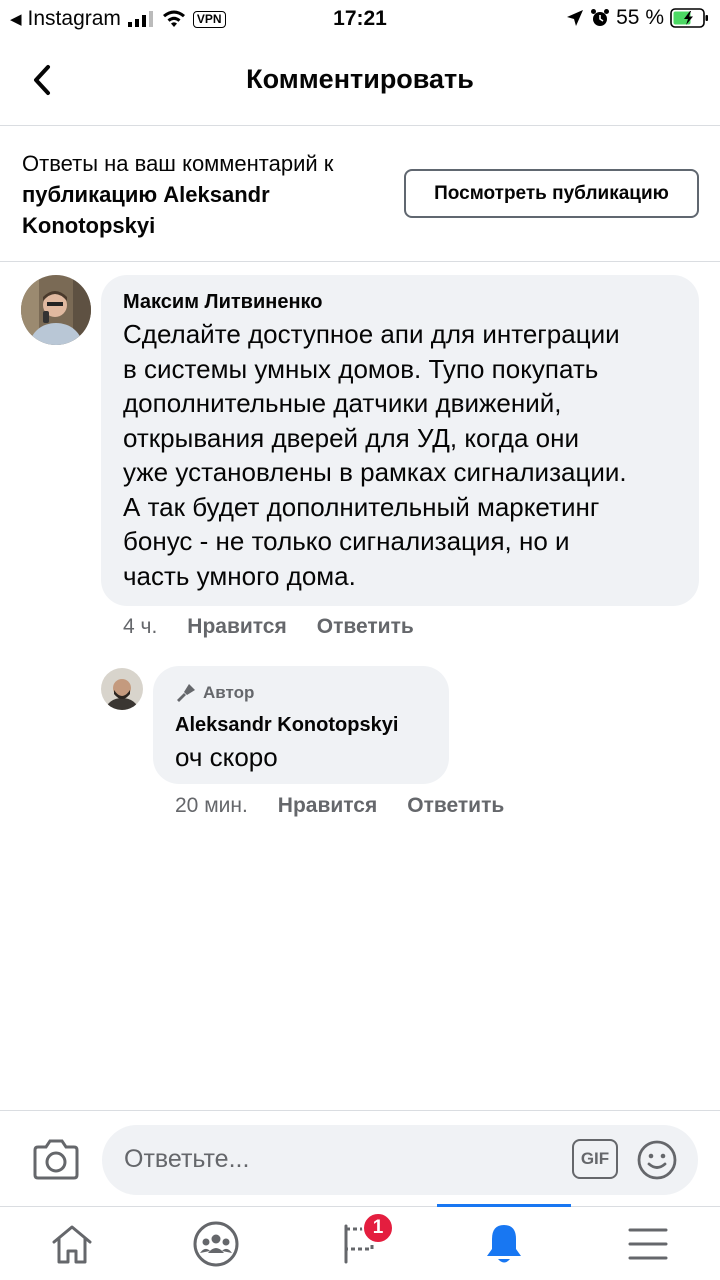  I want to click on author-badge: Автор, so click(214, 693).